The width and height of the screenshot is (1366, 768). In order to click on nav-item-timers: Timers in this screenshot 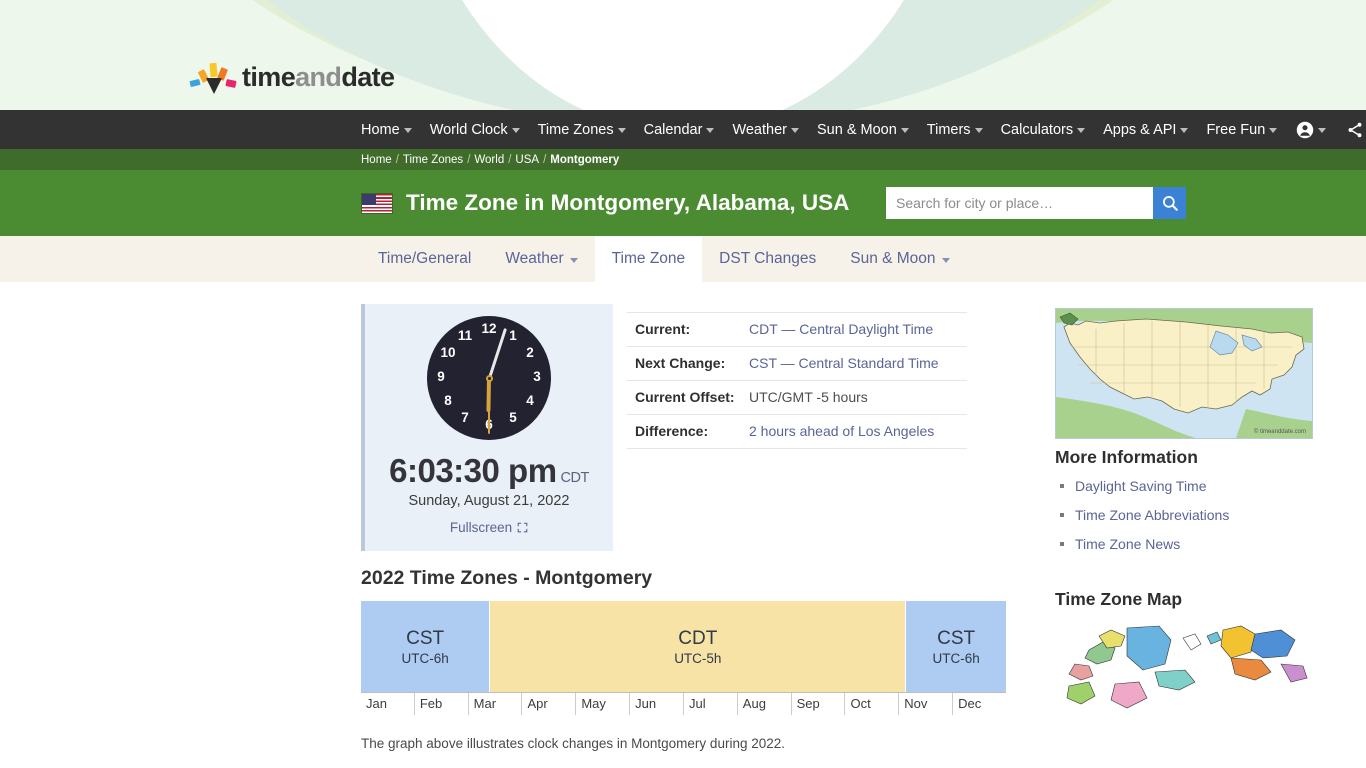, I will do `click(955, 130)`.